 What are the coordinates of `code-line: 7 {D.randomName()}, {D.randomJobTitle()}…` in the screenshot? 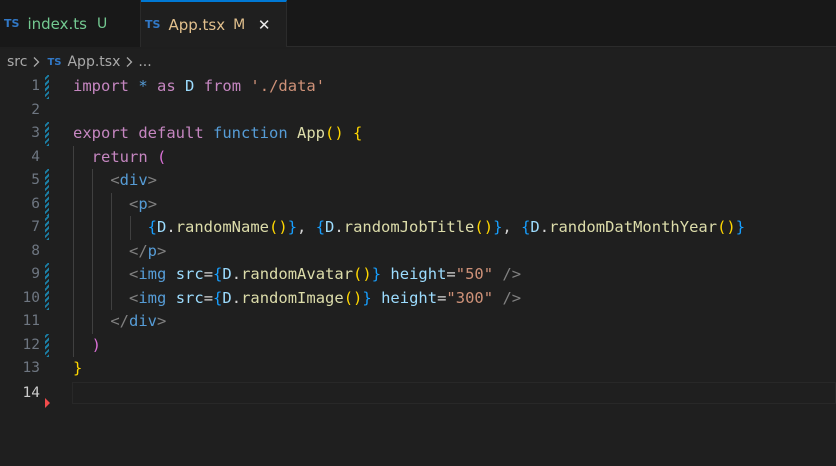 It's located at (418, 228).